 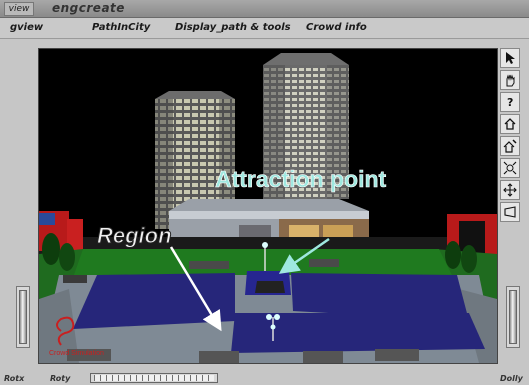 What do you see at coordinates (60, 378) in the screenshot?
I see `roty-label: Roty` at bounding box center [60, 378].